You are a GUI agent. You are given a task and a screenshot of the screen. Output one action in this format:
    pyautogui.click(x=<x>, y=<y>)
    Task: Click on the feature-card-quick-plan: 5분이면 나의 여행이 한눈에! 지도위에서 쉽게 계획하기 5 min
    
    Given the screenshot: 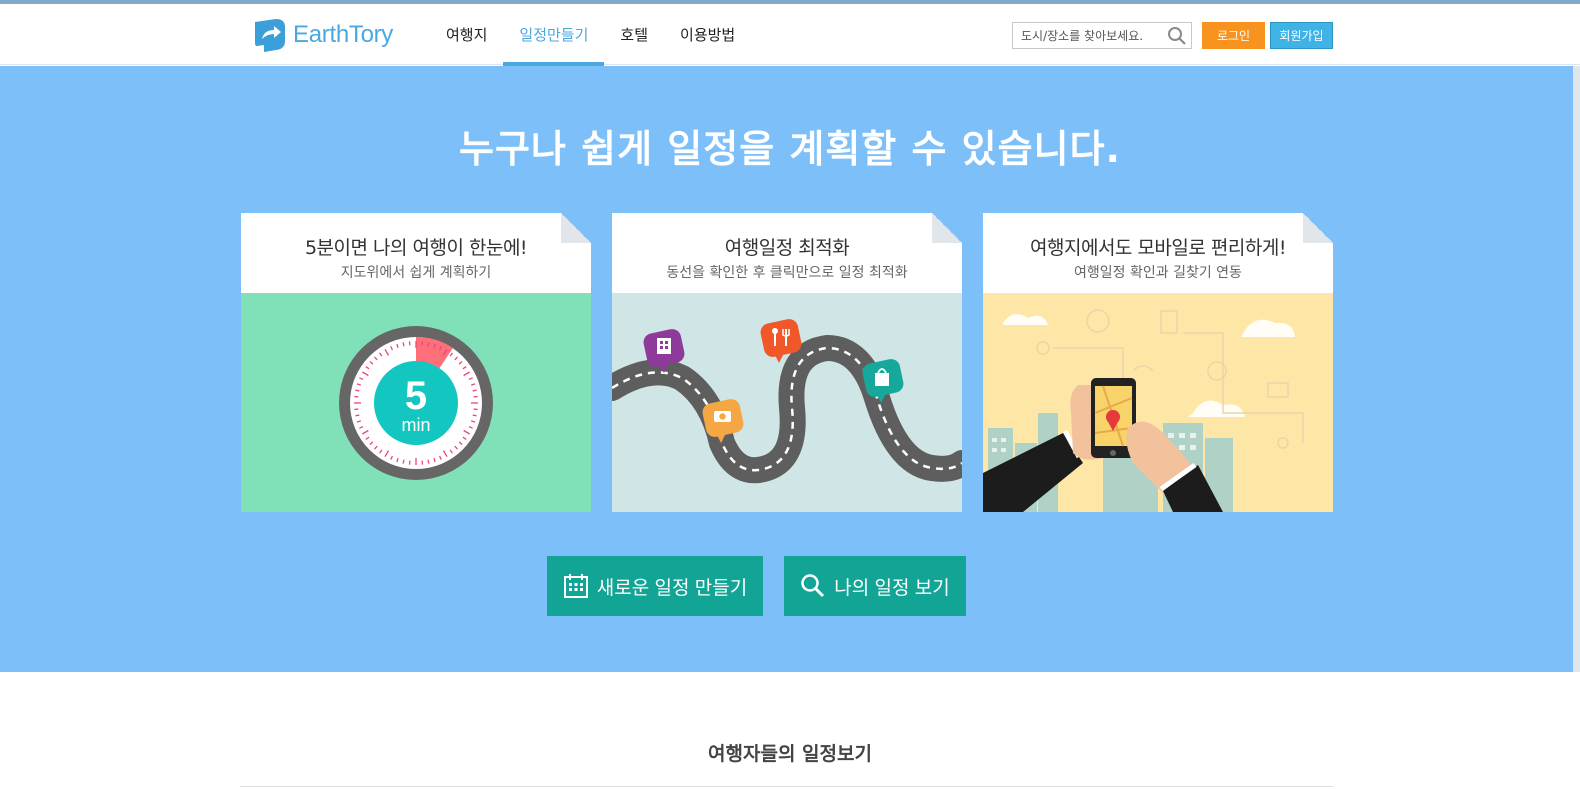 What is the action you would take?
    pyautogui.click(x=416, y=362)
    